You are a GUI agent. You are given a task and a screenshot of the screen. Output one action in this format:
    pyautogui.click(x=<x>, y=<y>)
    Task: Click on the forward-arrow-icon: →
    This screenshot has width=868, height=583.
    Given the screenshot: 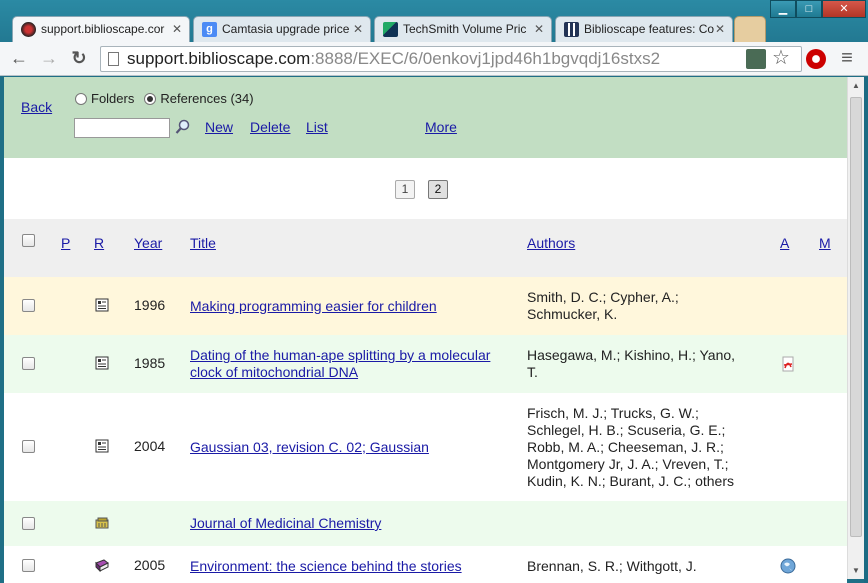 What is the action you would take?
    pyautogui.click(x=49, y=59)
    